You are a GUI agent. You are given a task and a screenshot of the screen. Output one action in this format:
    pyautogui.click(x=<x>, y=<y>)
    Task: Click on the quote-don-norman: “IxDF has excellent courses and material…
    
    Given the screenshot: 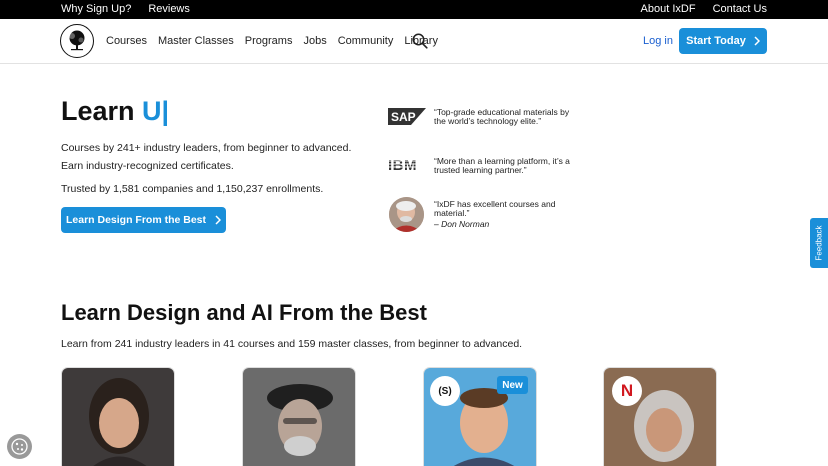 What is the action you would take?
    pyautogui.click(x=506, y=214)
    